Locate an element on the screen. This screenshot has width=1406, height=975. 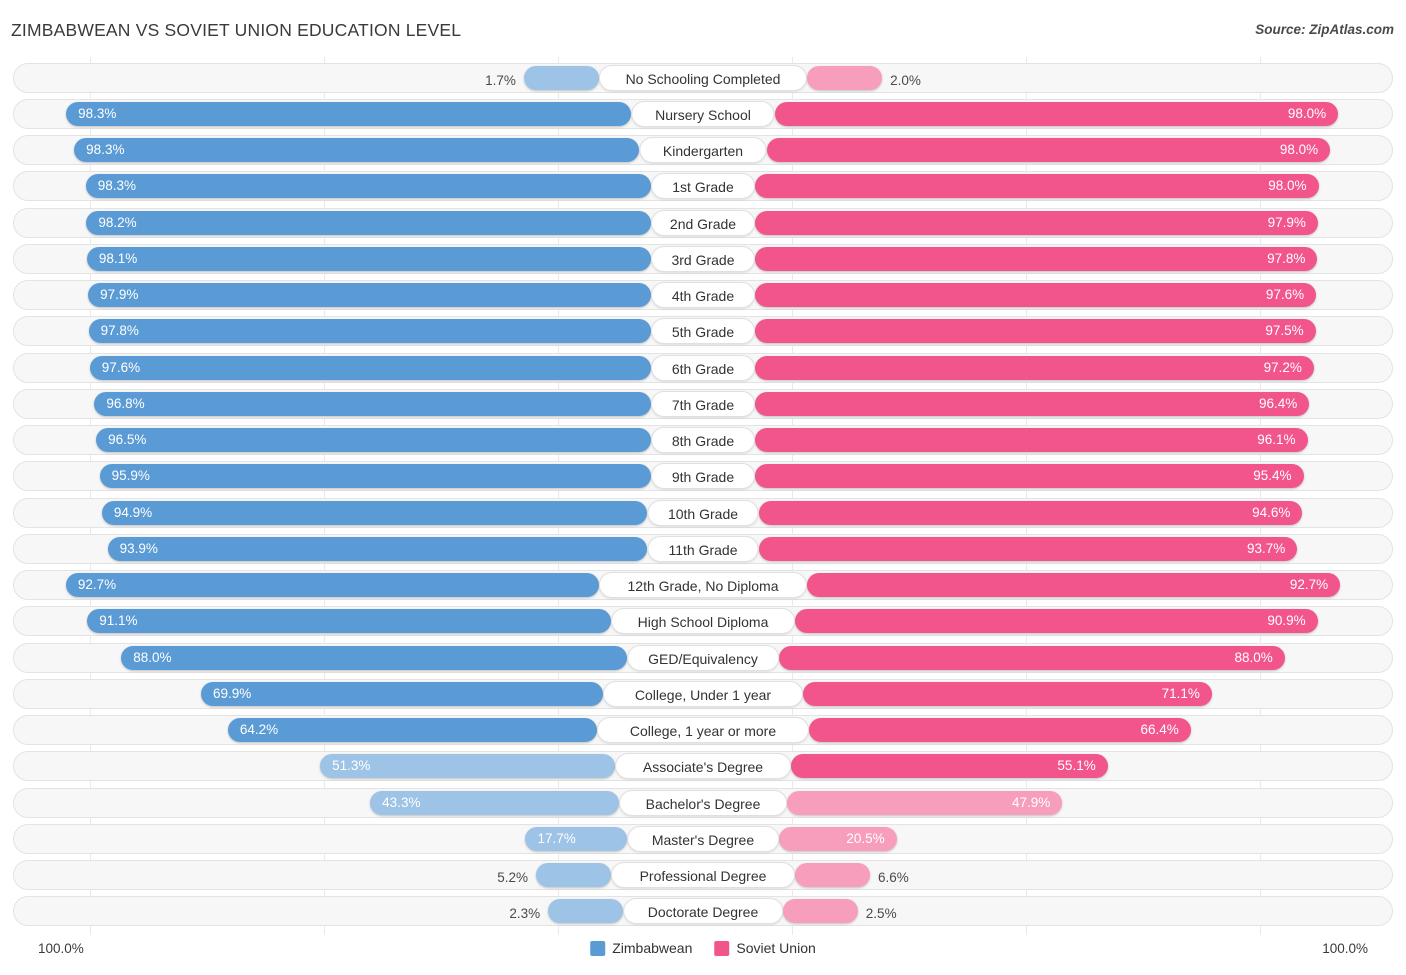
chart-row: 91.1% 90.9% High School Diploma is located at coordinates (703, 621).